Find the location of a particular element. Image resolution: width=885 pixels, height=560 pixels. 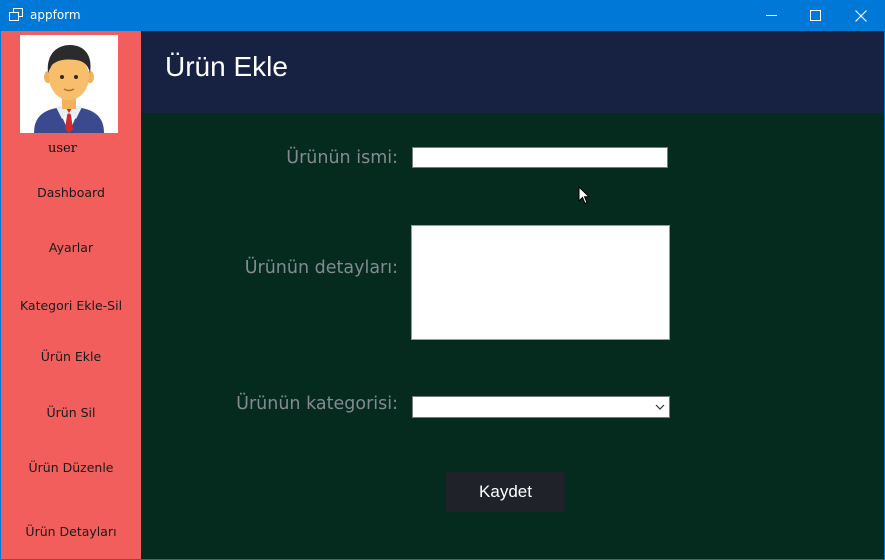

close-button is located at coordinates (861, 15).